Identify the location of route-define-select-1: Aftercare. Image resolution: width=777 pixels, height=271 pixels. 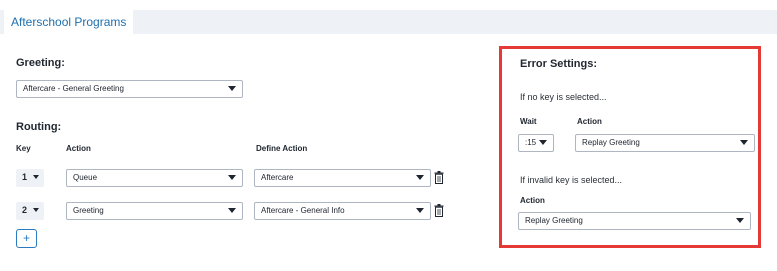
(342, 178).